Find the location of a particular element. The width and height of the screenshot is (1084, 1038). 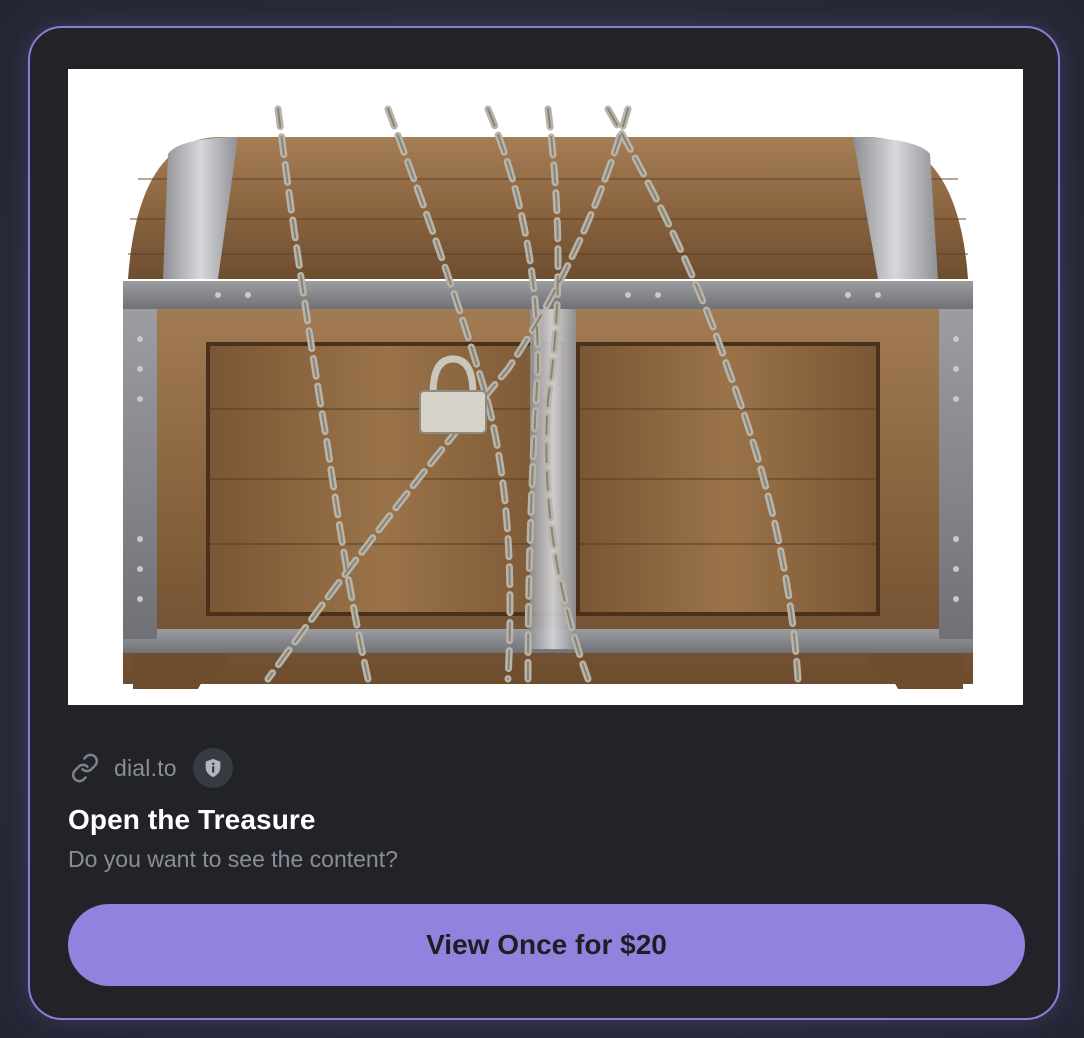

link-icon is located at coordinates (85, 768).